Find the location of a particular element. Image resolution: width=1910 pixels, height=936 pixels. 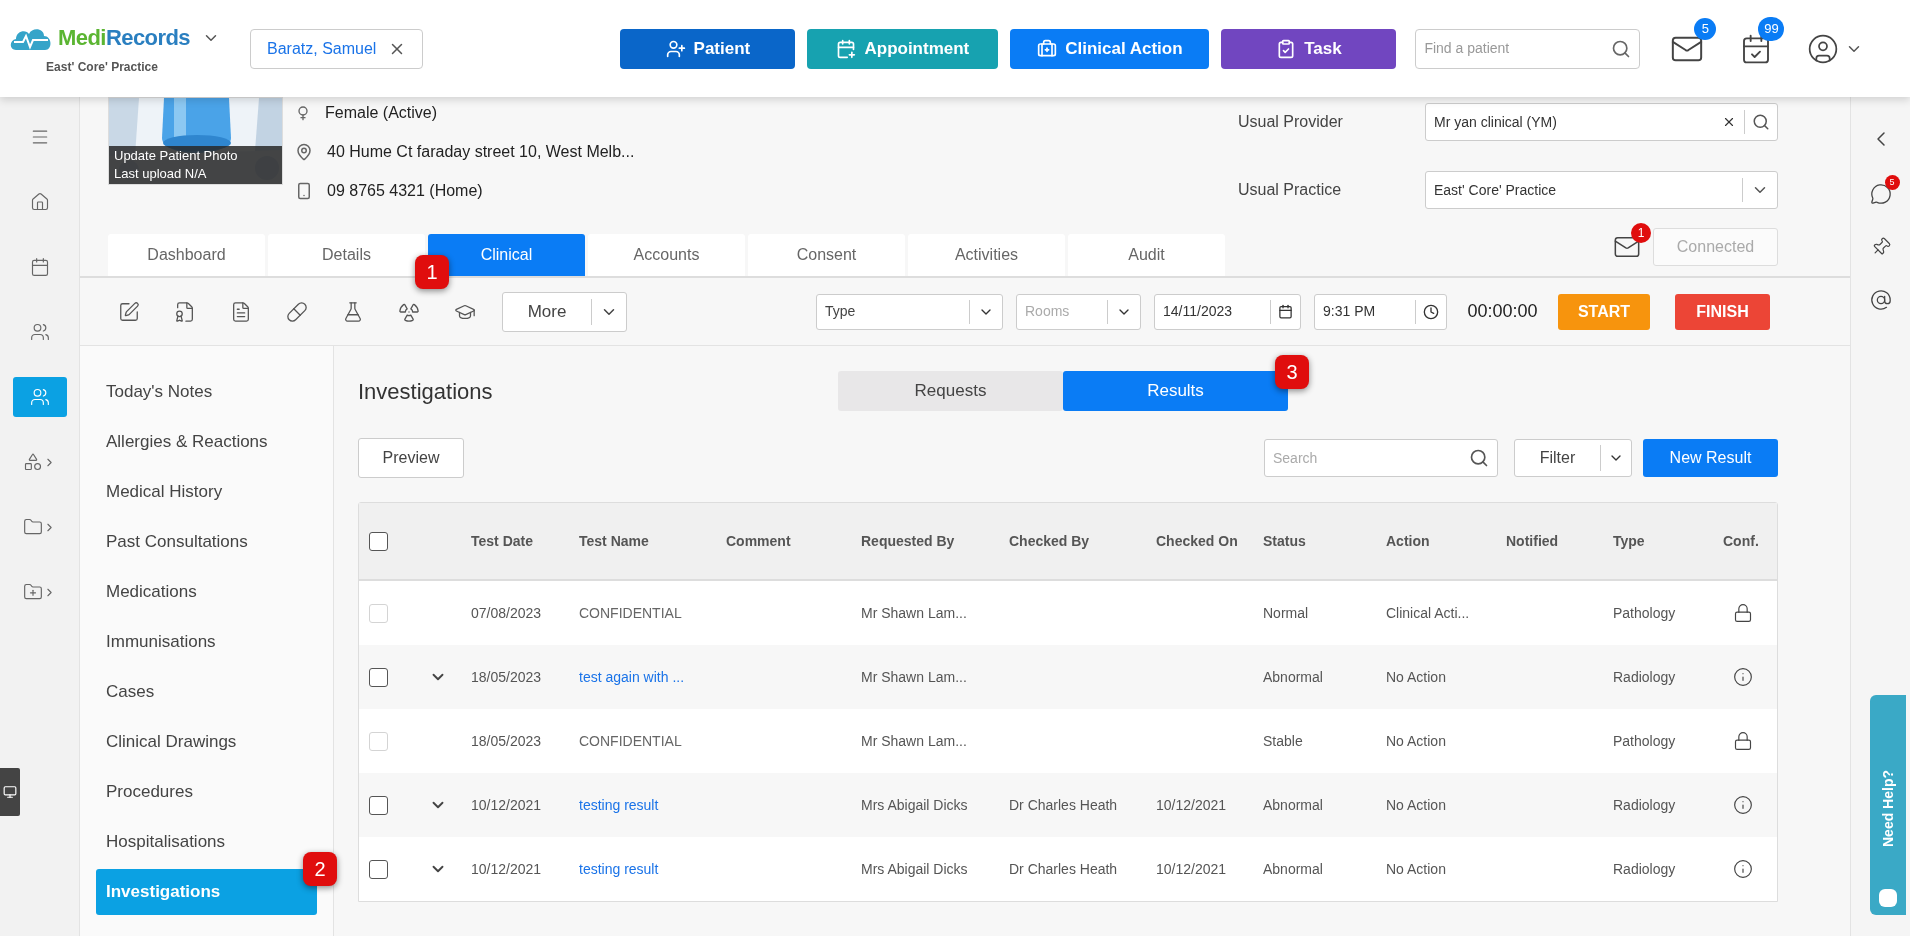

document-icon is located at coordinates (241, 311).